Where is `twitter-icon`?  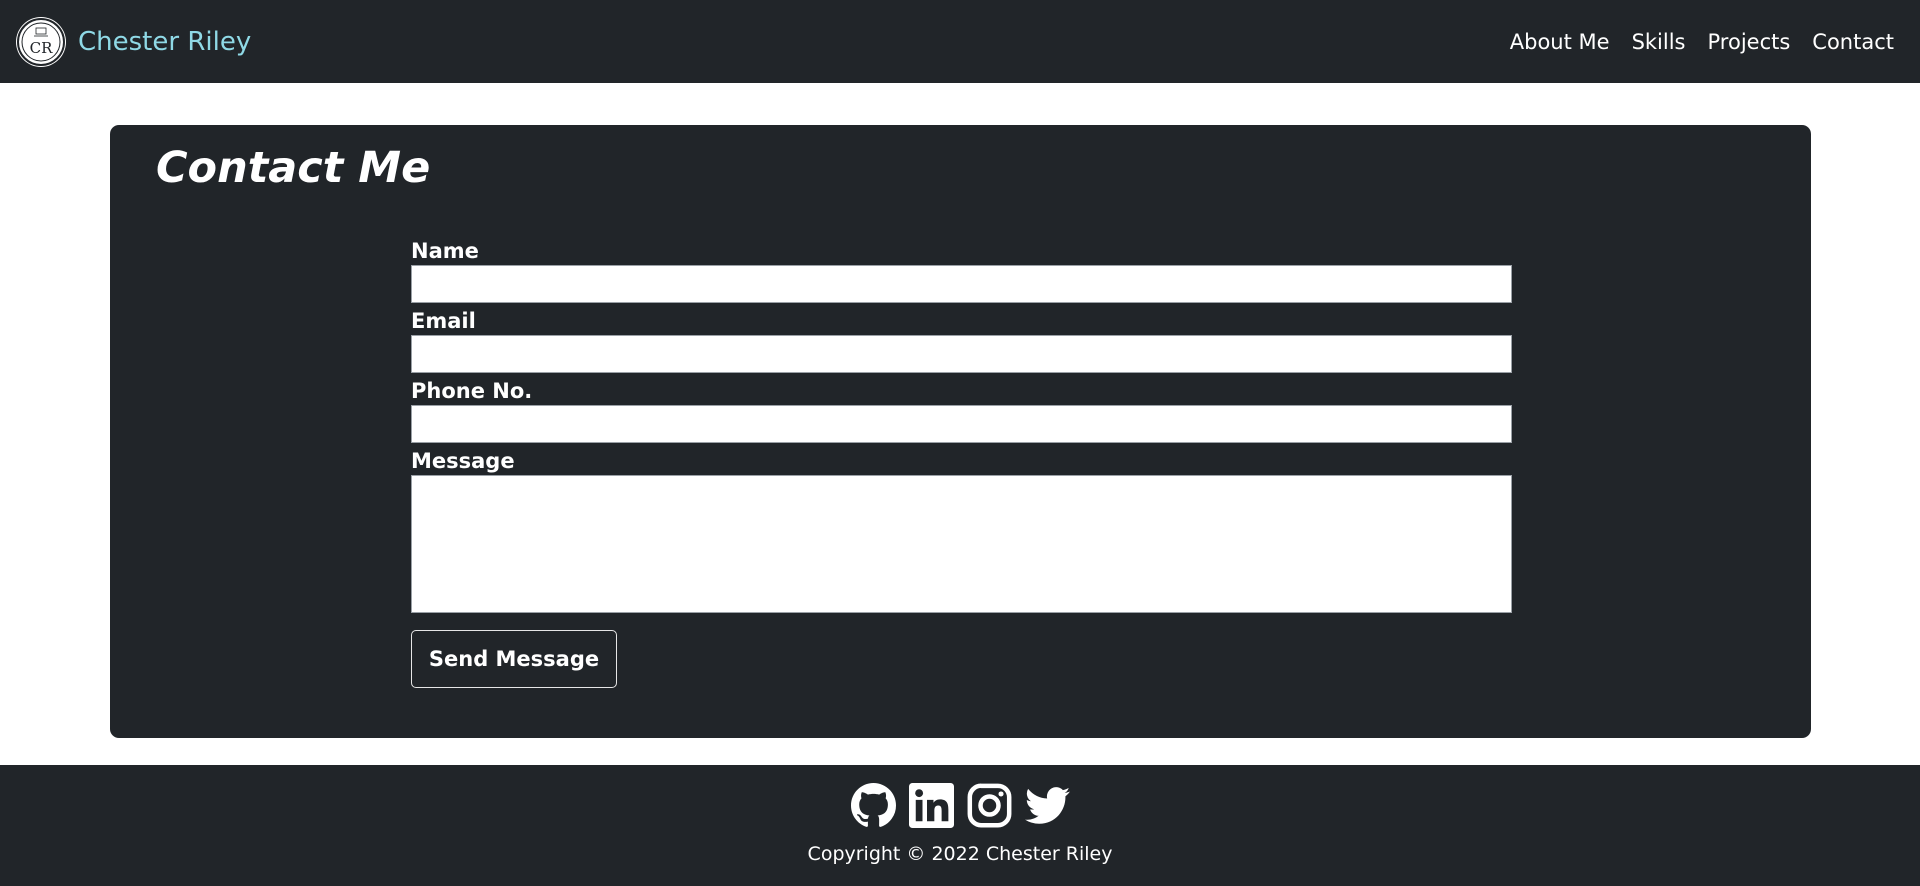 twitter-icon is located at coordinates (1047, 805).